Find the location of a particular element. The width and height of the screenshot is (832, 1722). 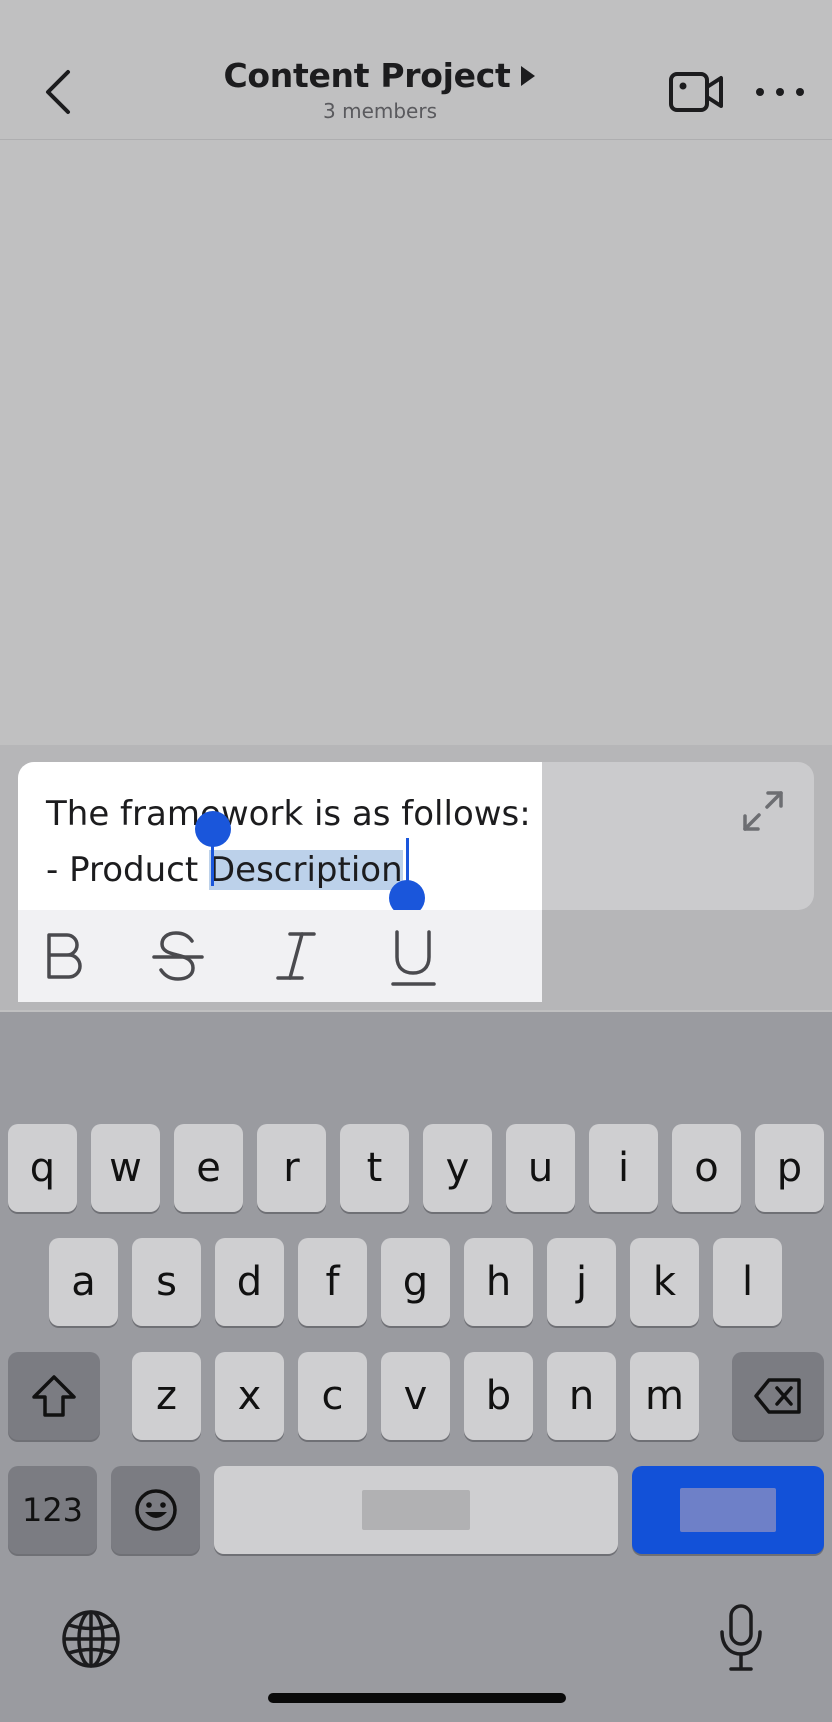

italic-icon is located at coordinates (296, 956).